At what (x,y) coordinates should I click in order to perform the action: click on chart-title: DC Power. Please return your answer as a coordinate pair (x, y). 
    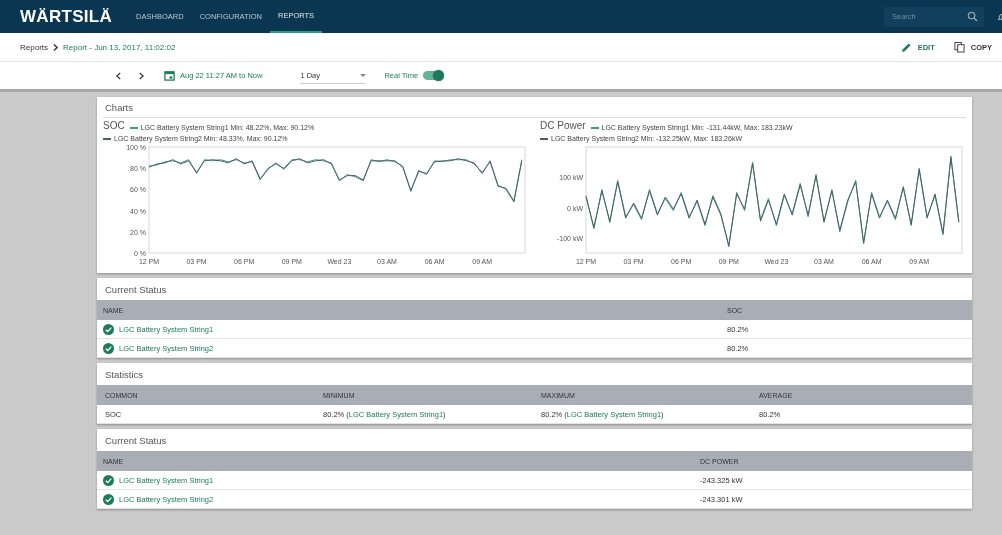
    Looking at the image, I should click on (563, 125).